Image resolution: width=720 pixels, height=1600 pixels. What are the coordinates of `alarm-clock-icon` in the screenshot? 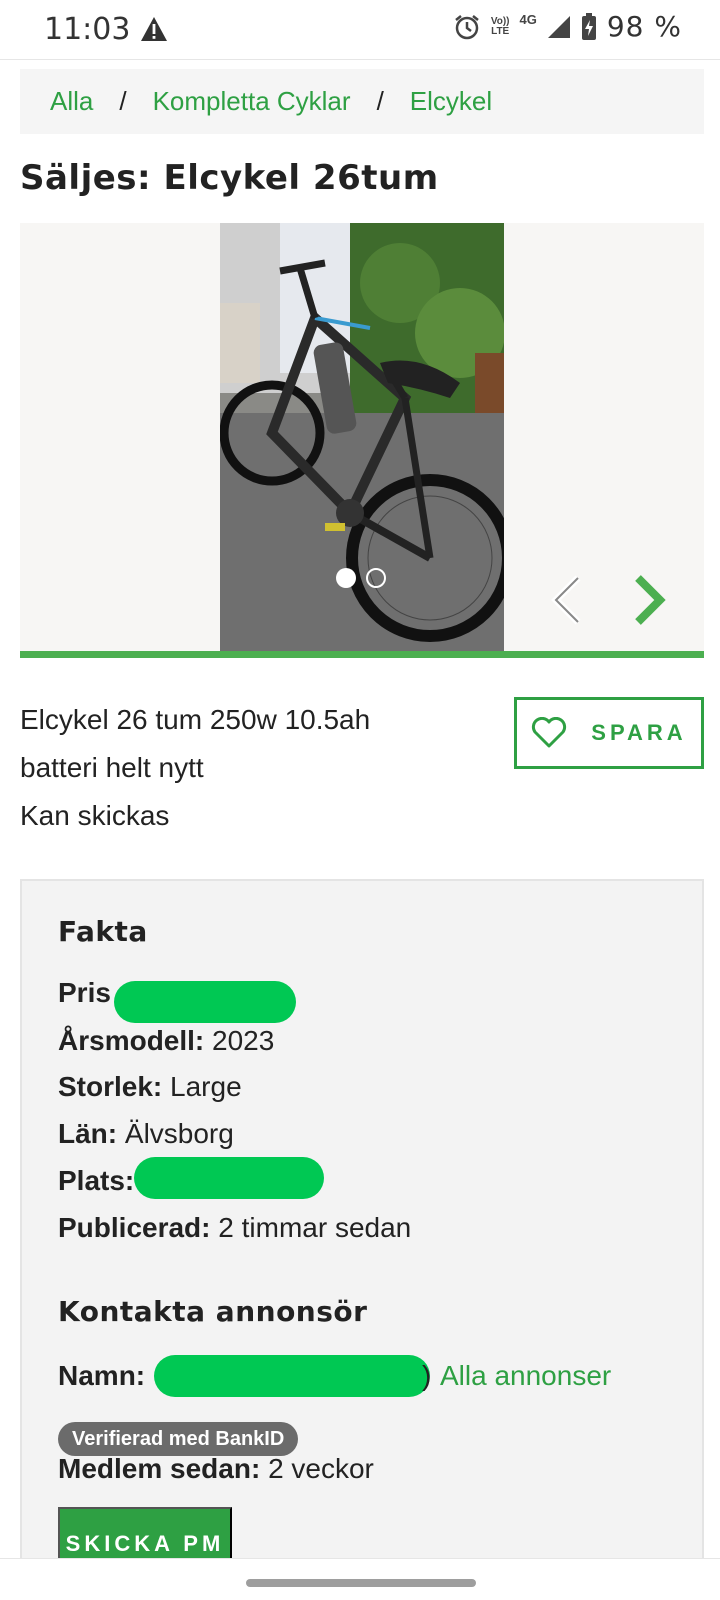 It's located at (467, 26).